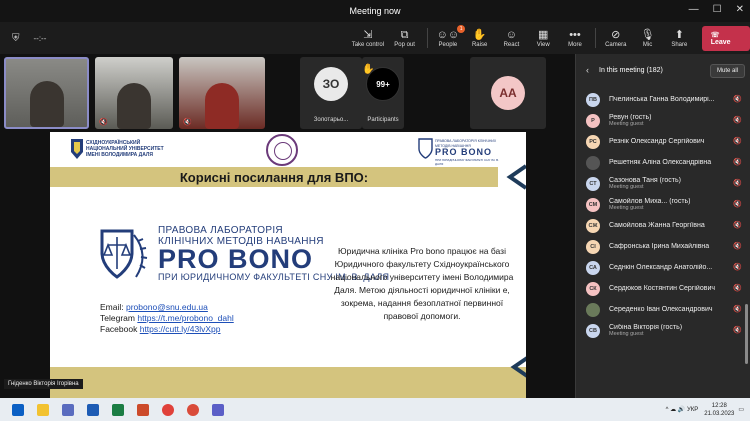  I want to click on participant-row: Середенко Іван Олександрович 🔇, so click(660, 309).